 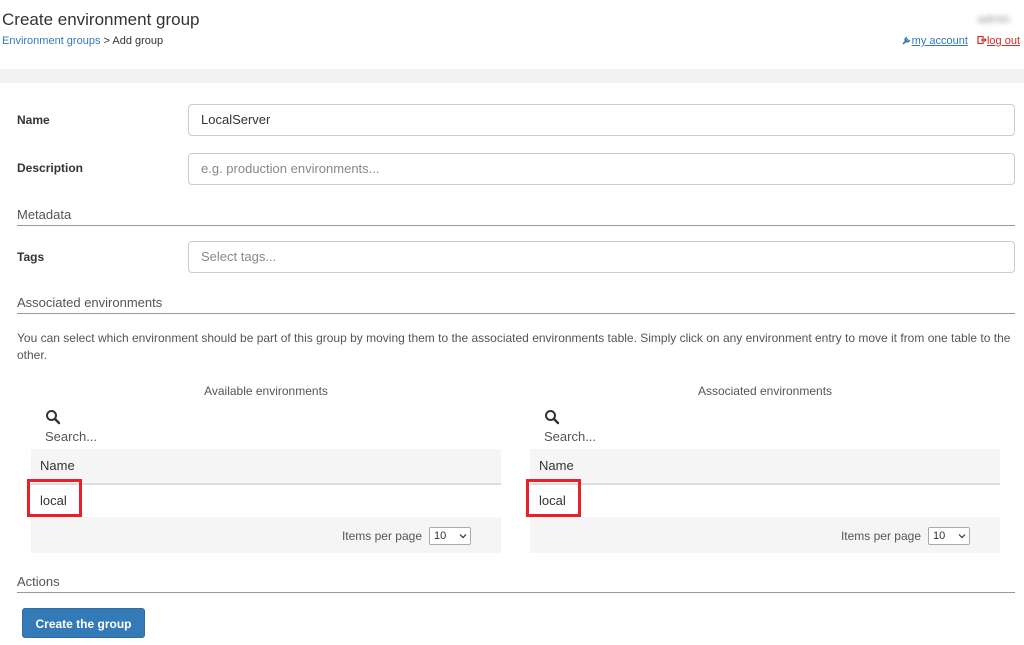 What do you see at coordinates (44, 214) in the screenshot?
I see `metadata-section-title: Metadata` at bounding box center [44, 214].